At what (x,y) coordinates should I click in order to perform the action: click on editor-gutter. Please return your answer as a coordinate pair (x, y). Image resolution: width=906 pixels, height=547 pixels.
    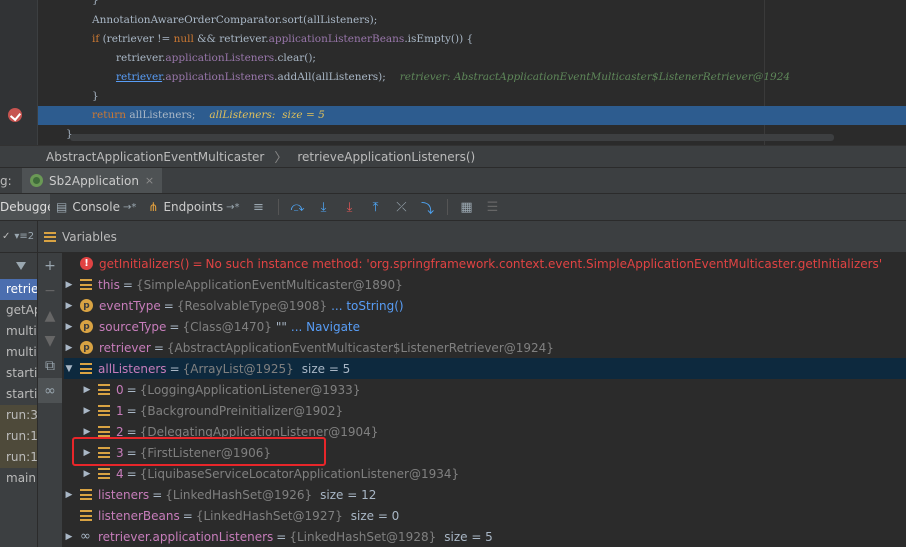
    Looking at the image, I should click on (19, 72).